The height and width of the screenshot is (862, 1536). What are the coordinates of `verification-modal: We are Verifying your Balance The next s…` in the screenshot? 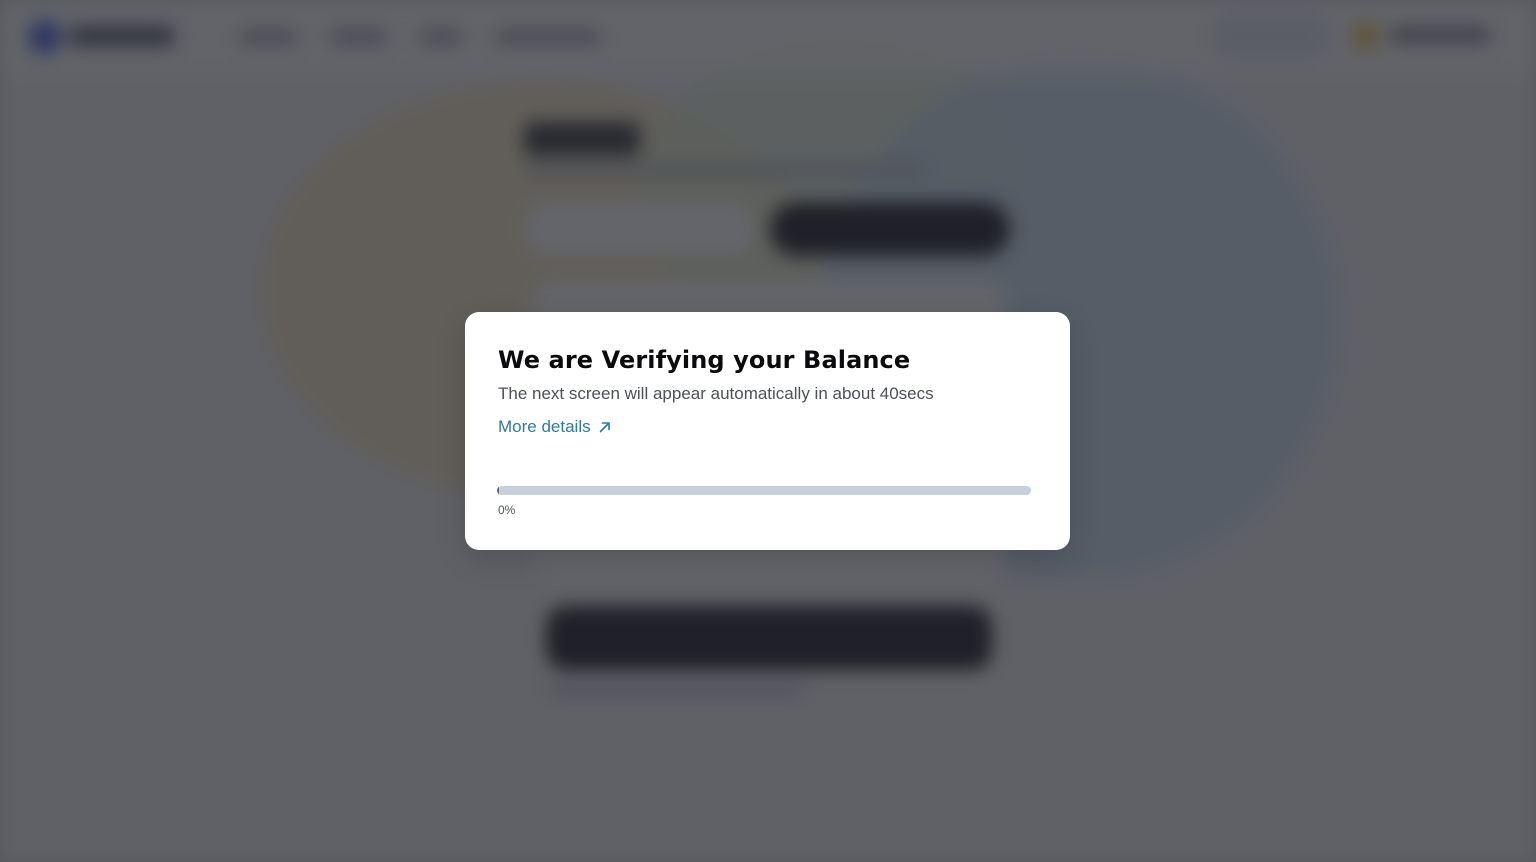 It's located at (767, 431).